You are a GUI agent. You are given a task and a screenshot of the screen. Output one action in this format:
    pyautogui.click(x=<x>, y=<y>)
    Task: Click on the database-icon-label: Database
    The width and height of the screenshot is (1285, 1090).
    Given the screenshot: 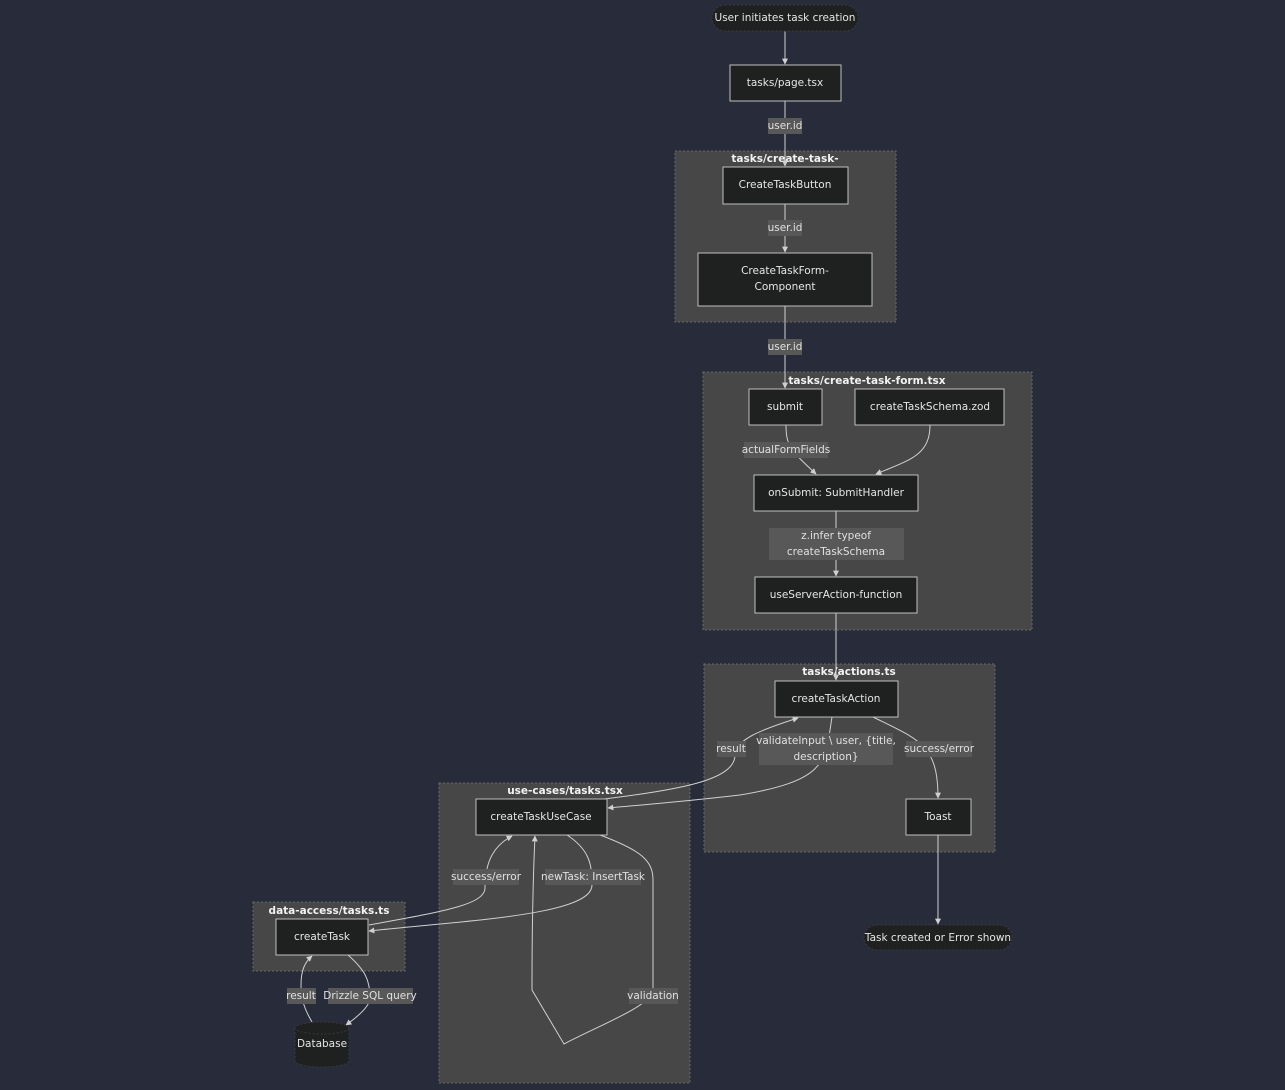 What is the action you would take?
    pyautogui.click(x=322, y=1044)
    